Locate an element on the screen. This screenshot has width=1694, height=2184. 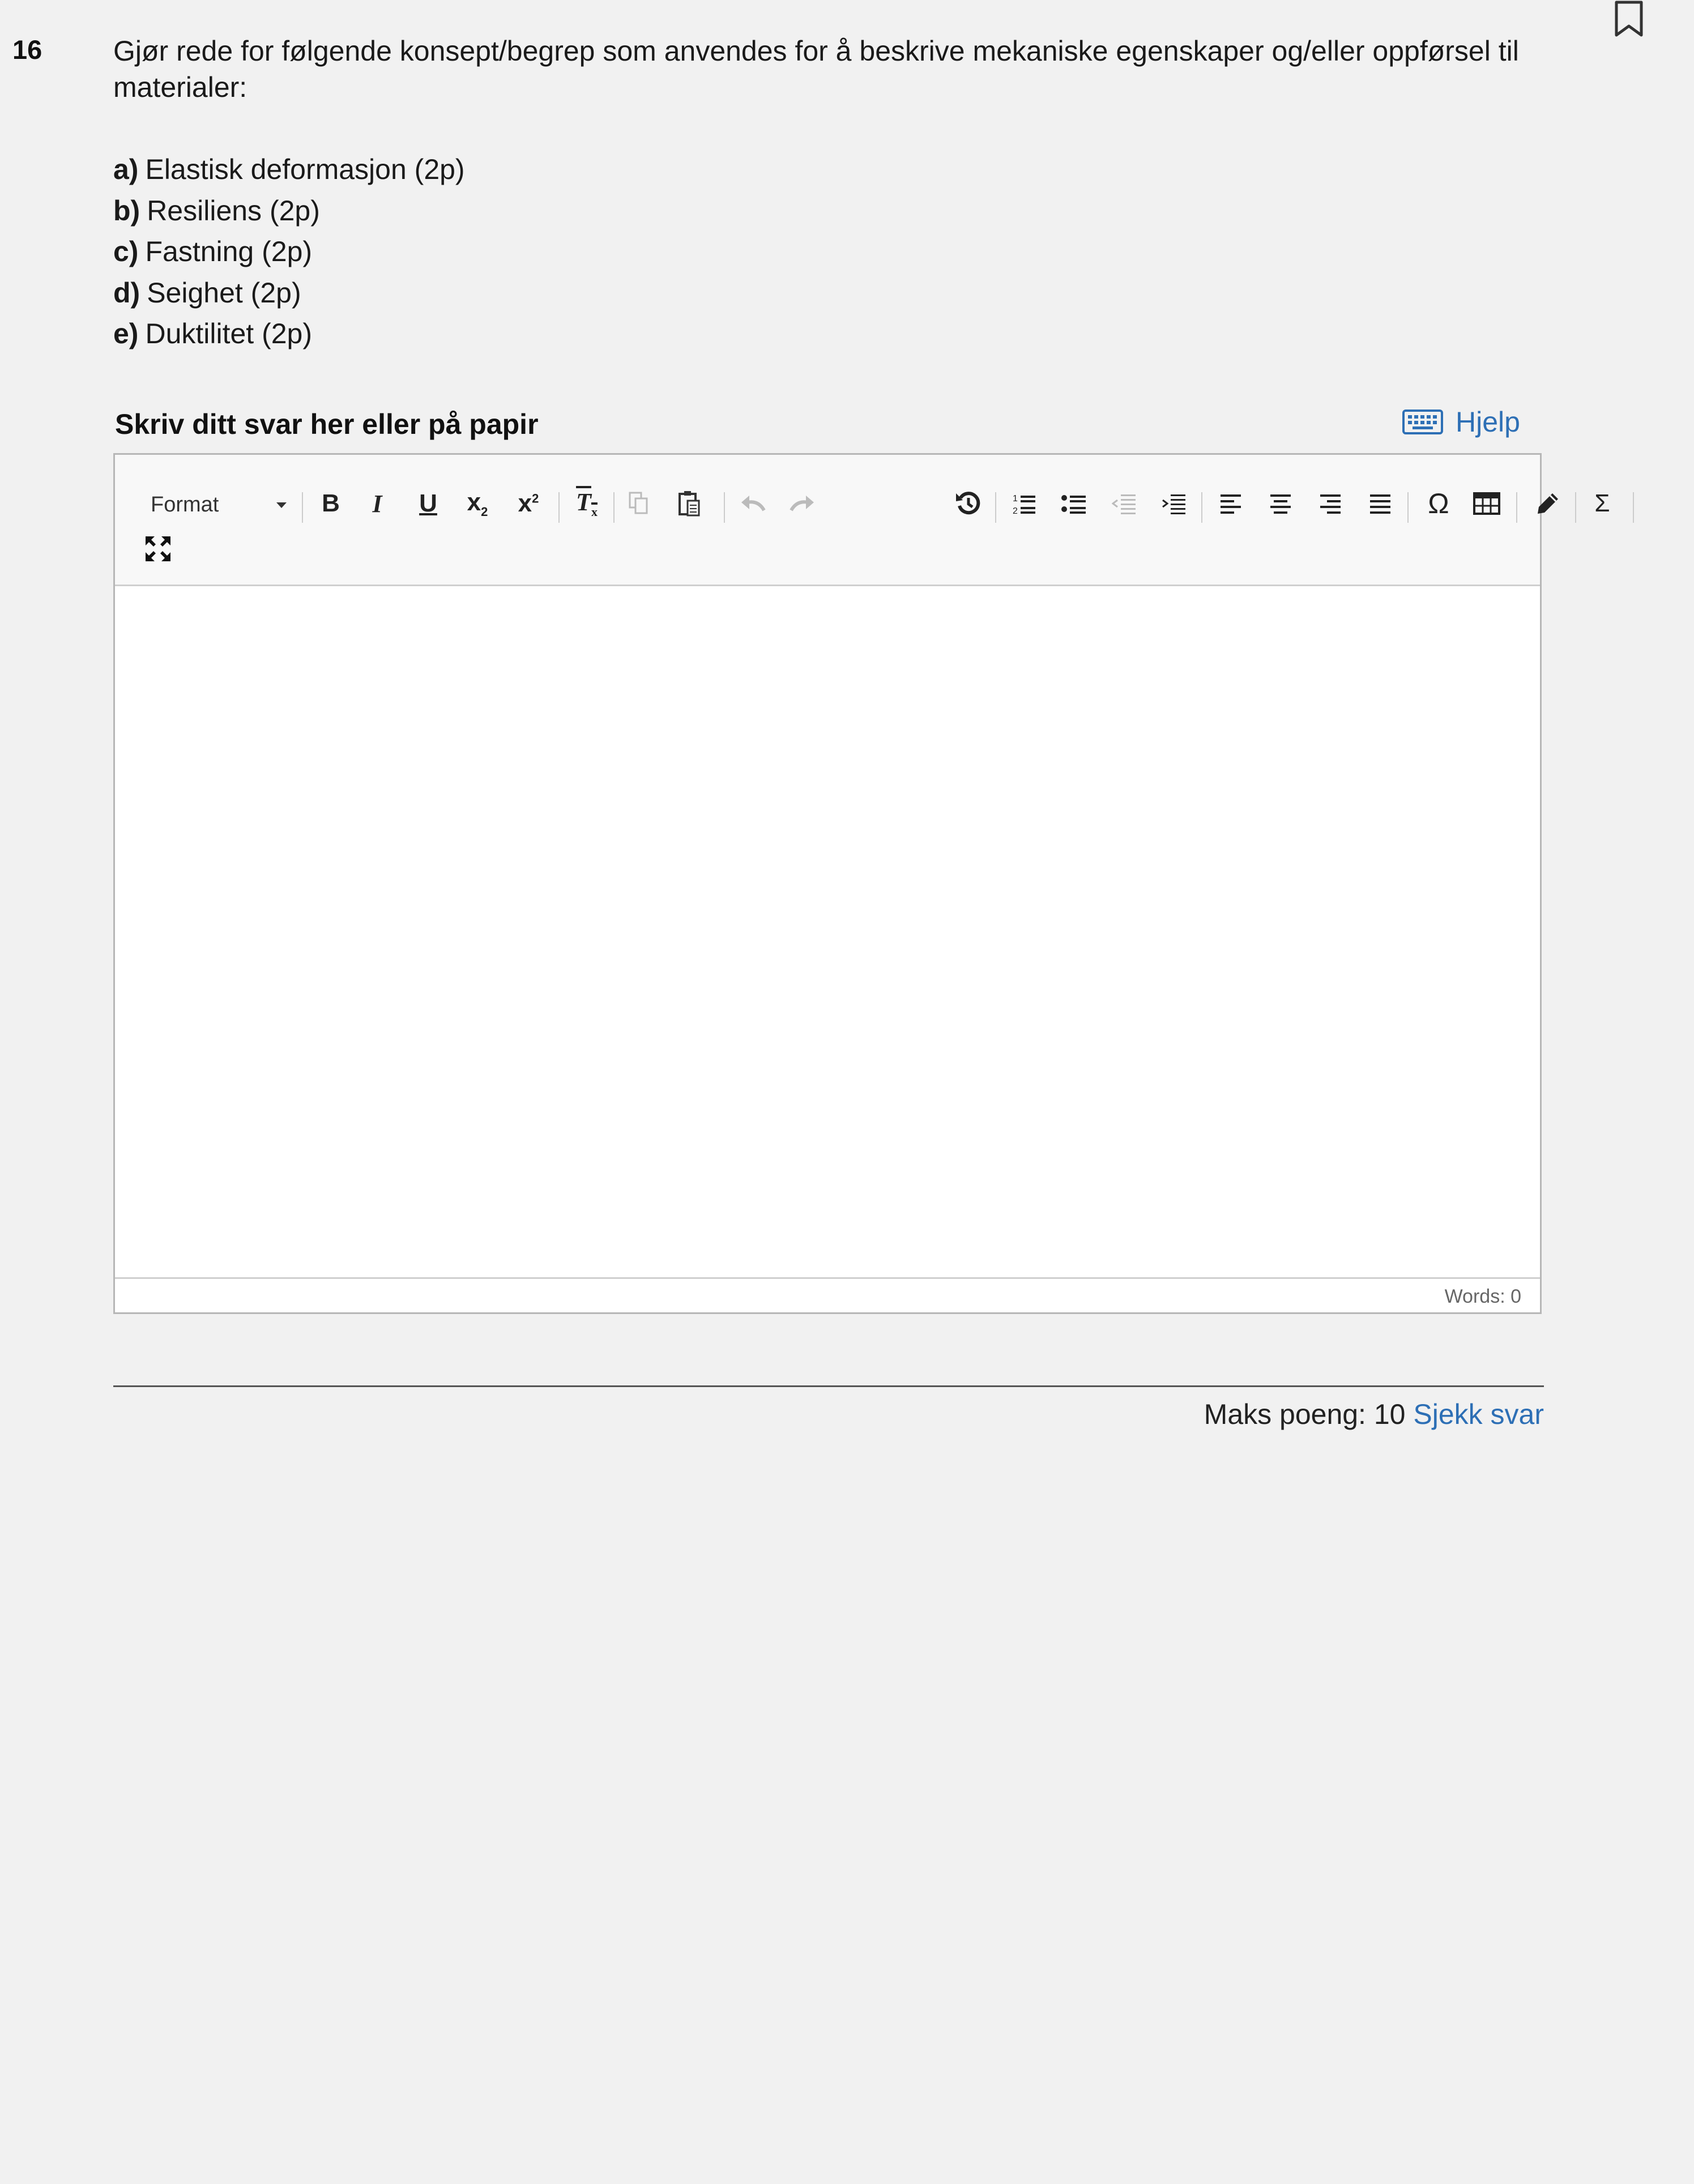
indent-button is located at coordinates (1174, 504).